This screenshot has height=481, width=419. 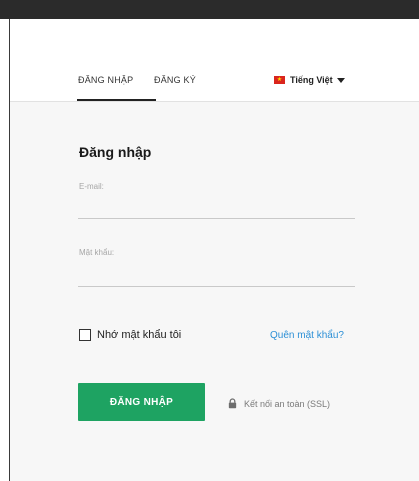 I want to click on language-label: Tiếng Việt, so click(x=311, y=80).